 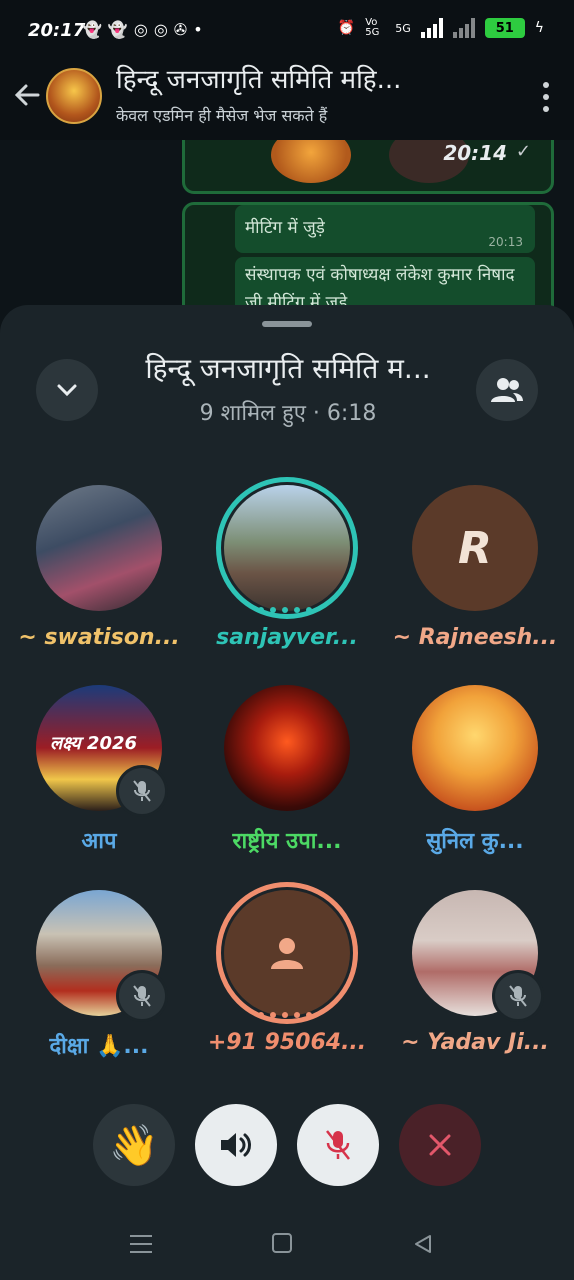 What do you see at coordinates (222, 115) in the screenshot?
I see `chat-subtitle: केवल एडमिन ही मैसेज भेज सकते हैं` at bounding box center [222, 115].